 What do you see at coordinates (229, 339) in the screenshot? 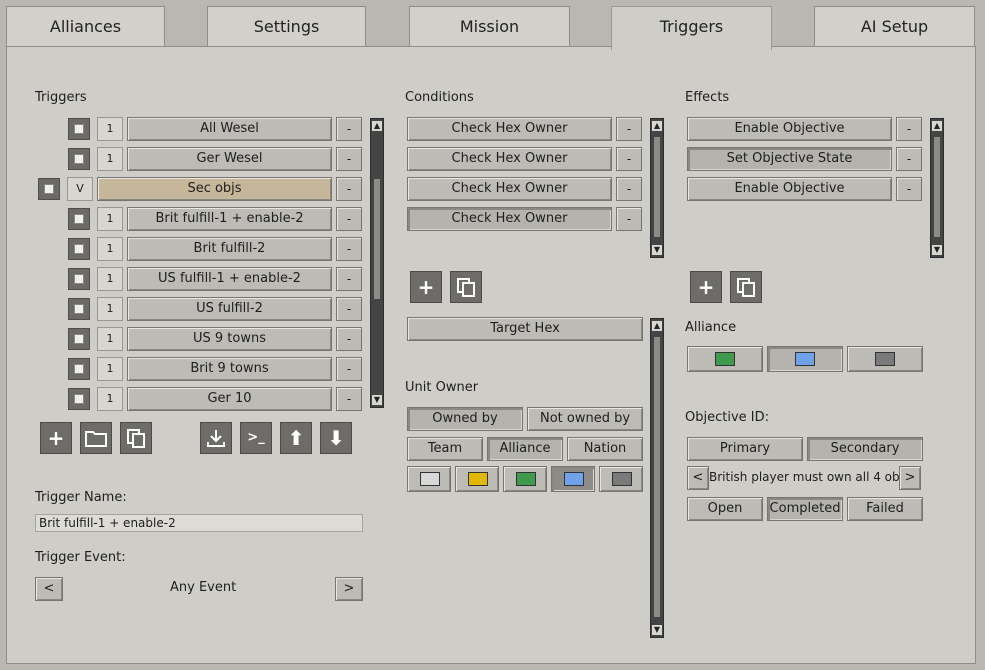
I see `trigger-item: US 9 towns` at bounding box center [229, 339].